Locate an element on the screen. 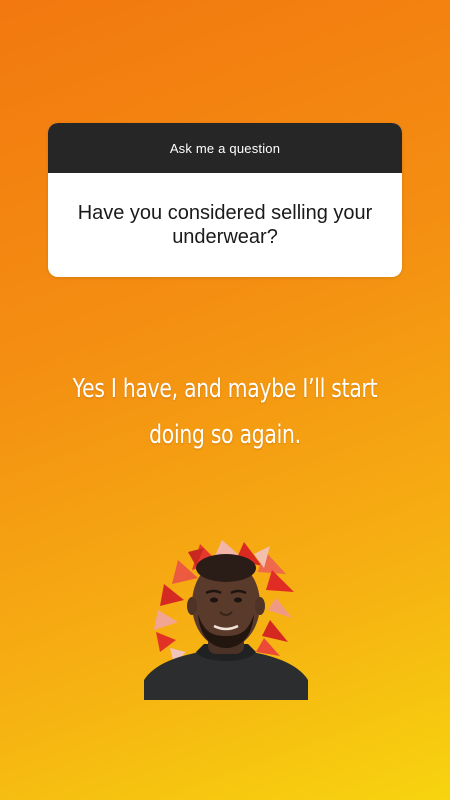 This screenshot has width=450, height=800. question-sticker-header-label: Ask me a question is located at coordinates (225, 148).